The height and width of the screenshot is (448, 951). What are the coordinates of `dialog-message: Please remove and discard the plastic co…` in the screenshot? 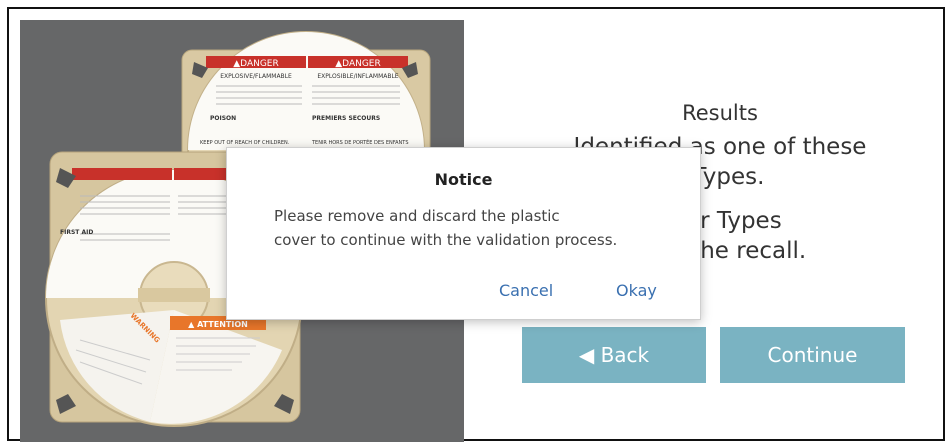 It's located at (474, 228).